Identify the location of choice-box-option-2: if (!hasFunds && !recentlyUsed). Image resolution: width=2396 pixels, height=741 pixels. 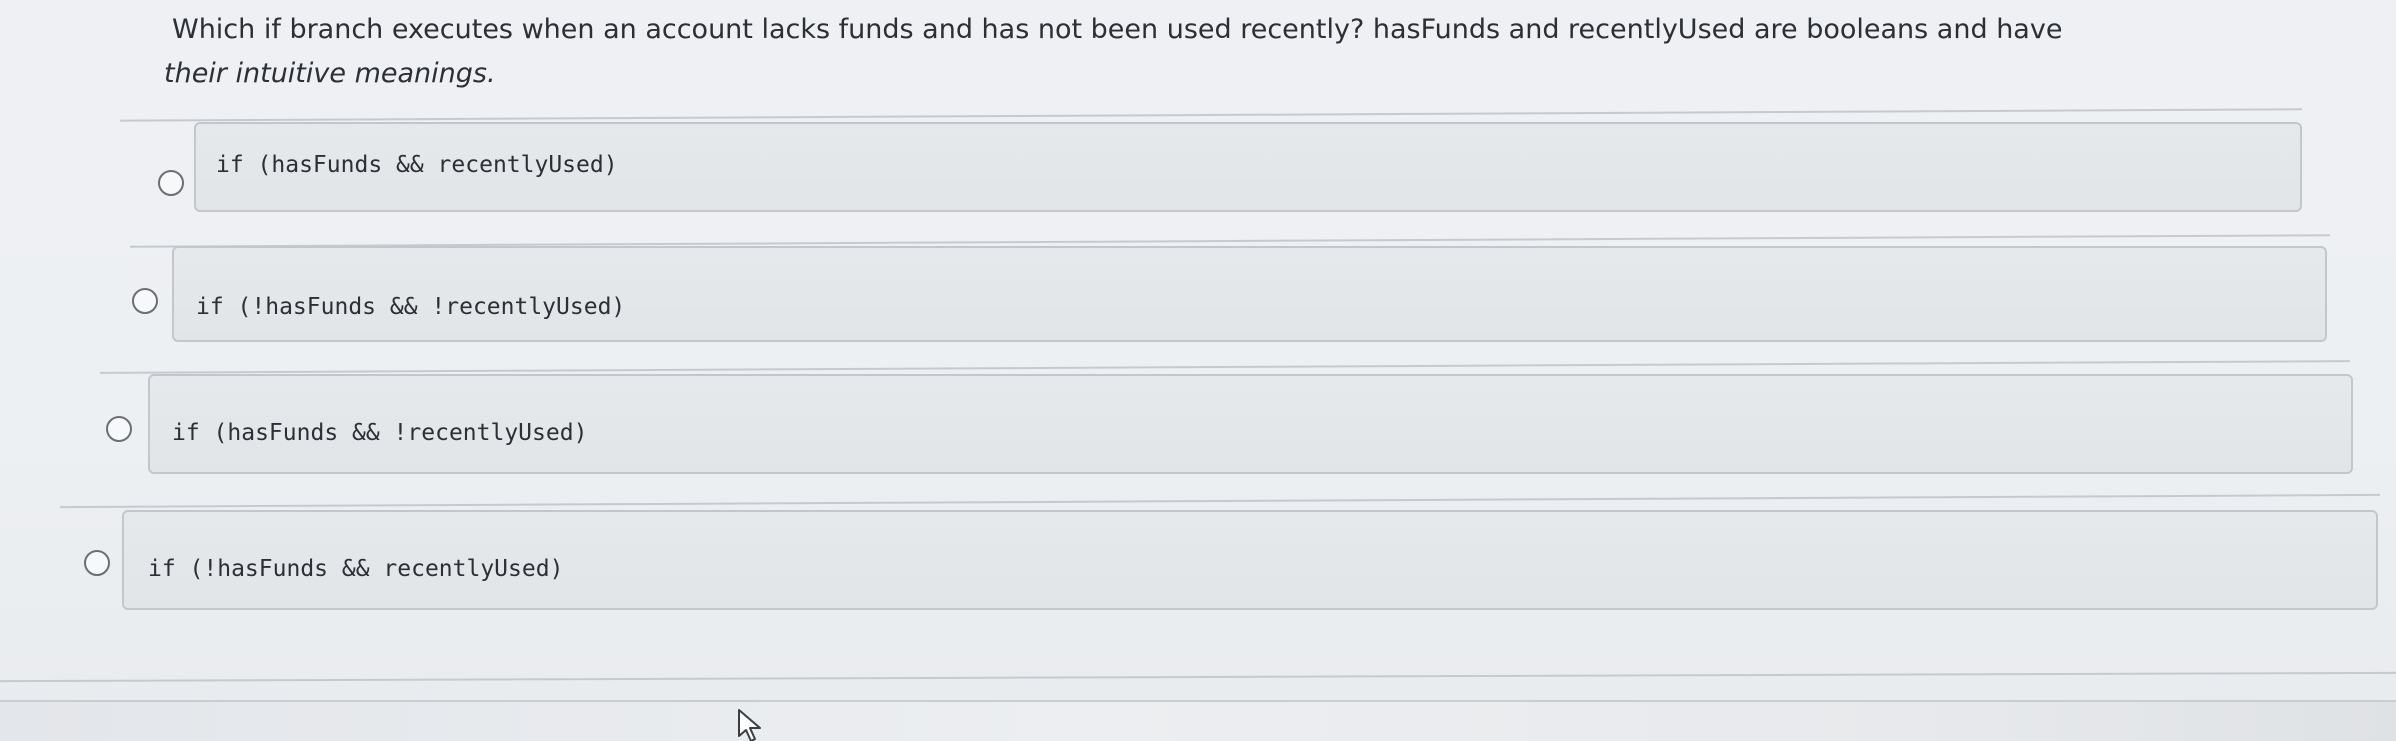
(1249, 294).